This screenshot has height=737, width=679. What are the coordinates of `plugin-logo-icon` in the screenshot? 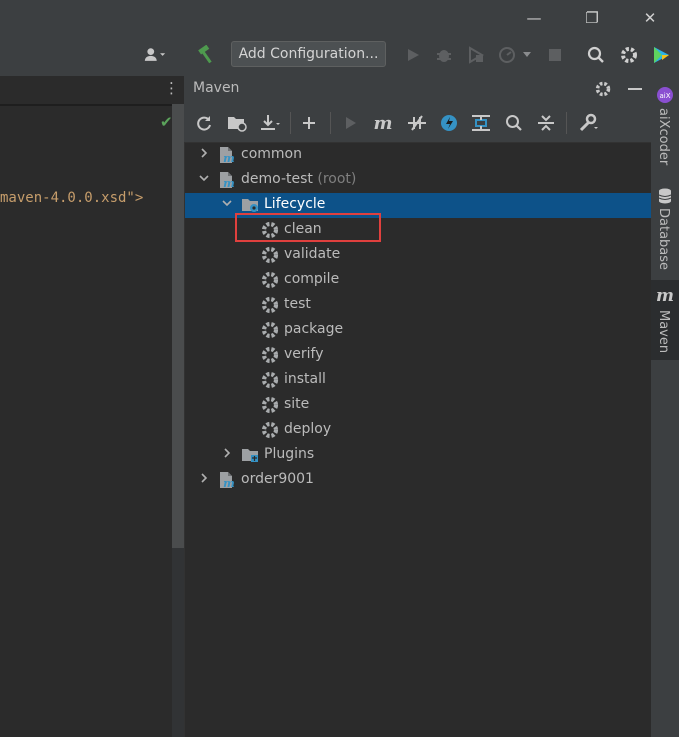 It's located at (661, 55).